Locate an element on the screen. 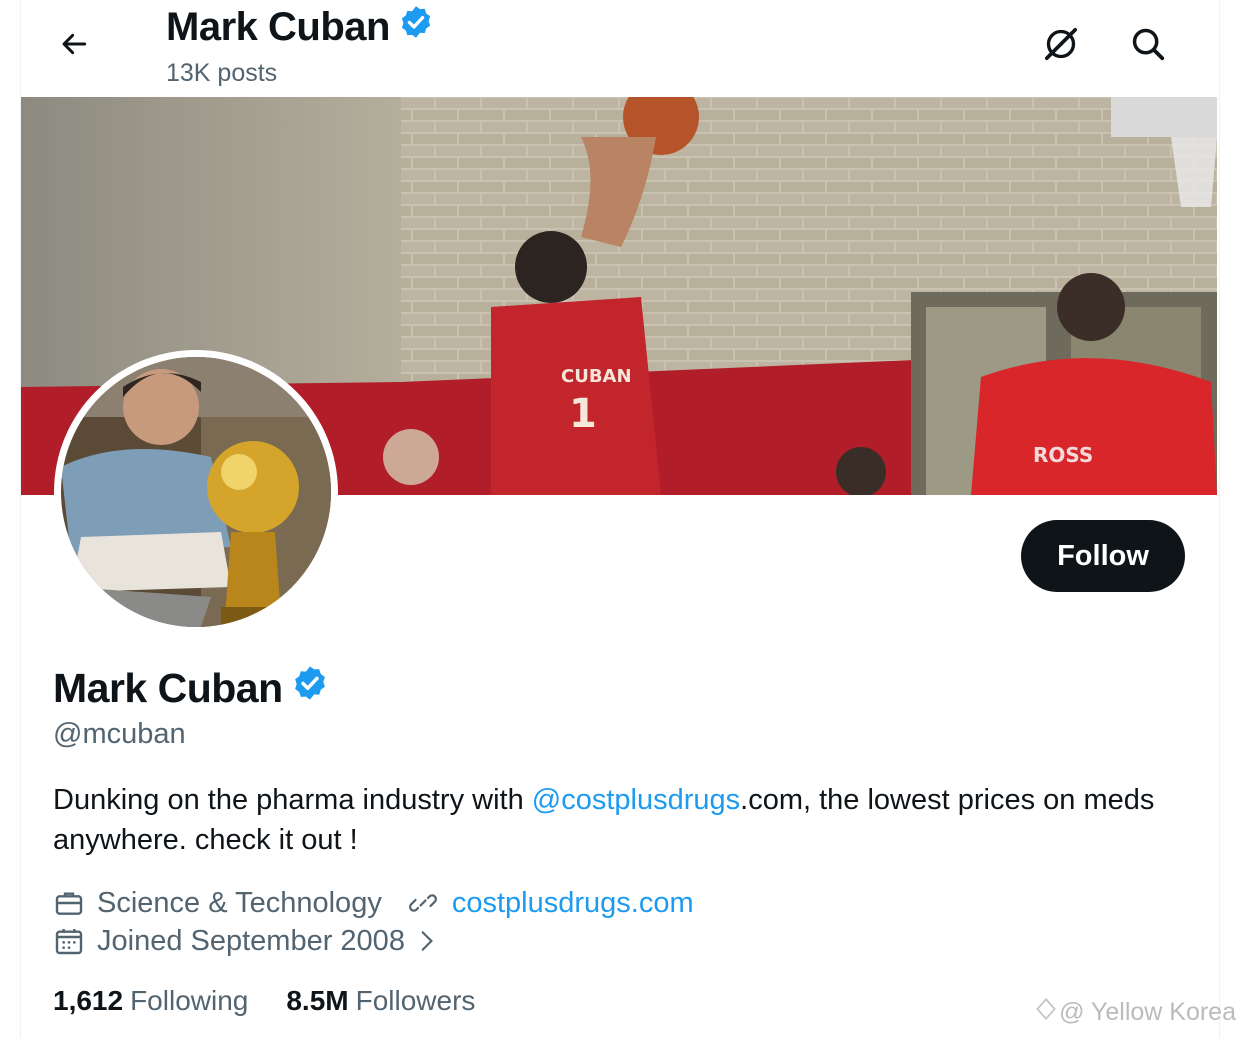 The image size is (1250, 1038). banner-jersey-number: 1 is located at coordinates (583, 414).